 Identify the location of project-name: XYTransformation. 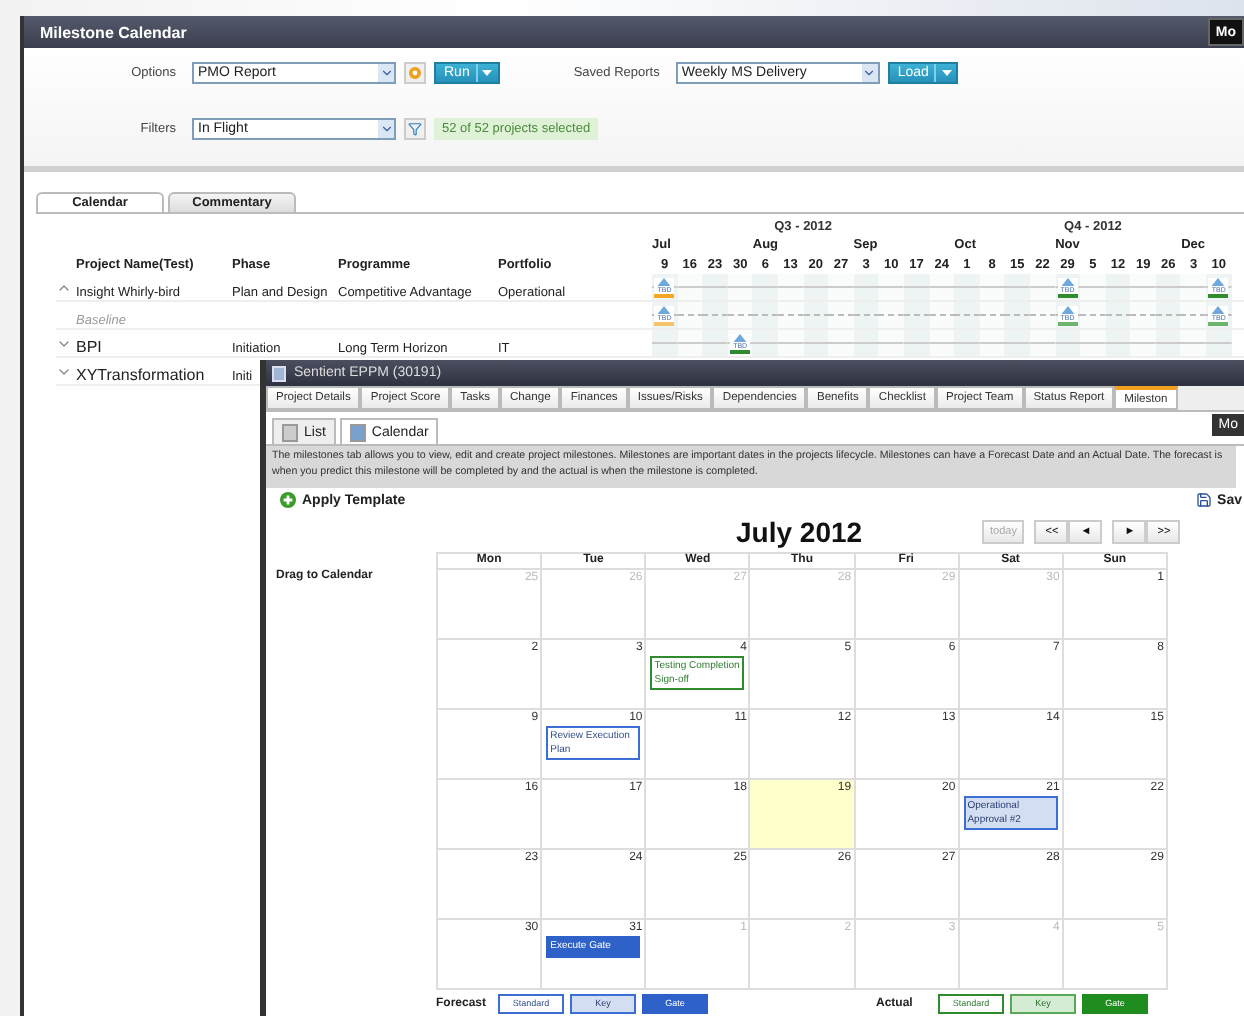
(140, 374).